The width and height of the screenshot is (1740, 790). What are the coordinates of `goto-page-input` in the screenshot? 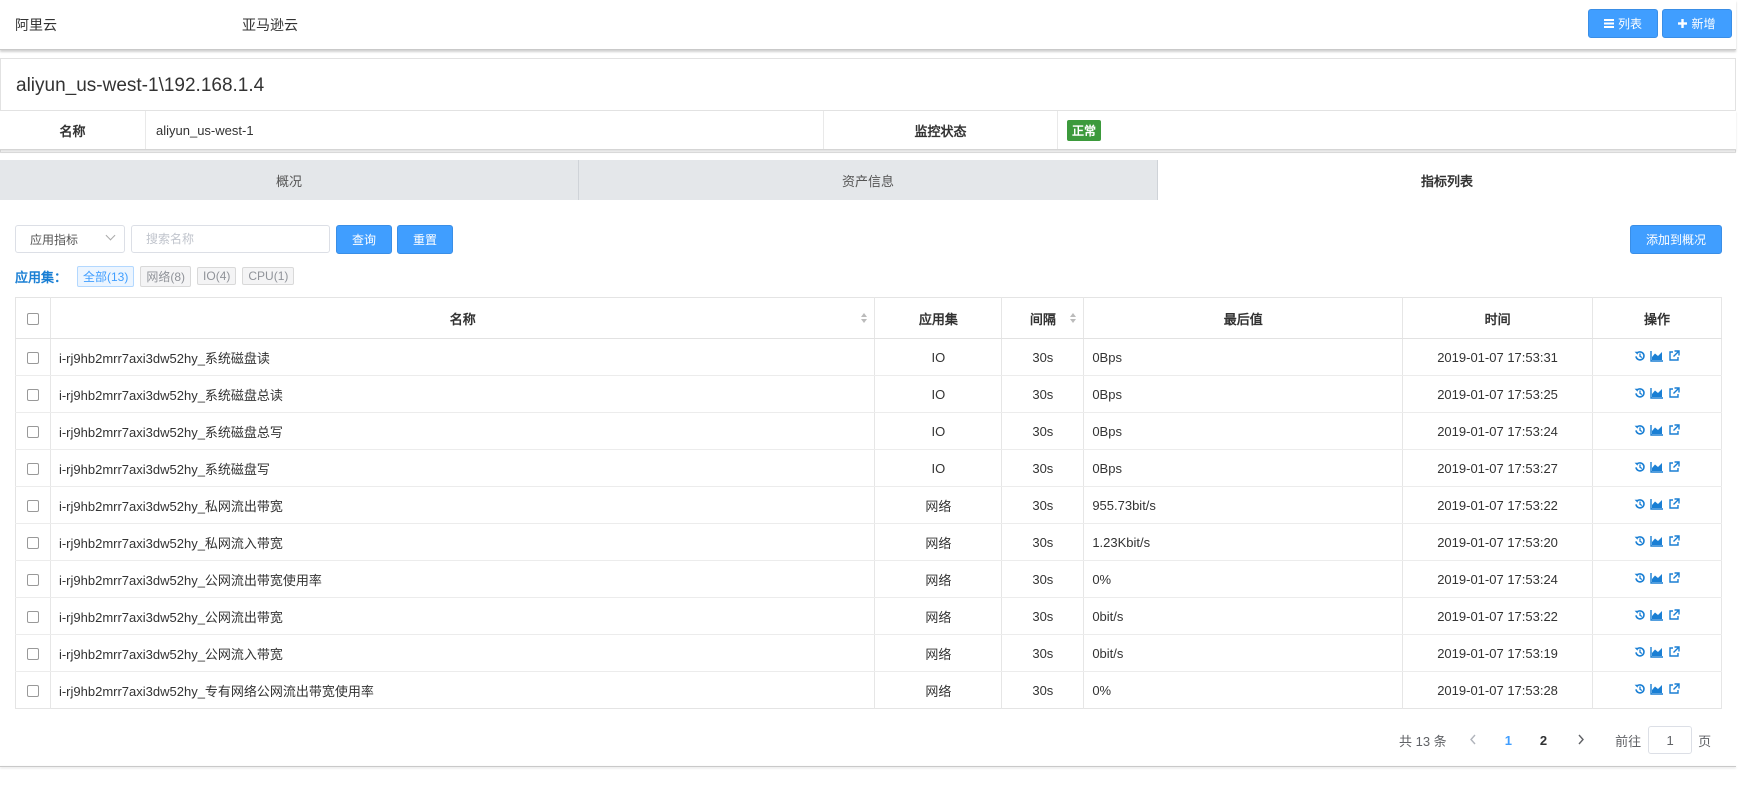 It's located at (1670, 740).